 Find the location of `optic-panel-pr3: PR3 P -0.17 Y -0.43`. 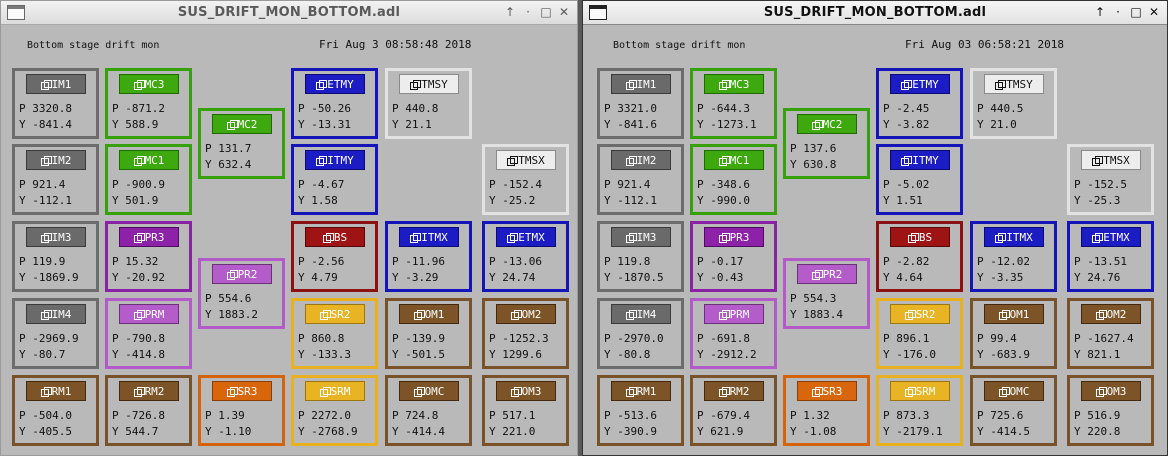

optic-panel-pr3: PR3 P -0.17 Y -0.43 is located at coordinates (733, 256).